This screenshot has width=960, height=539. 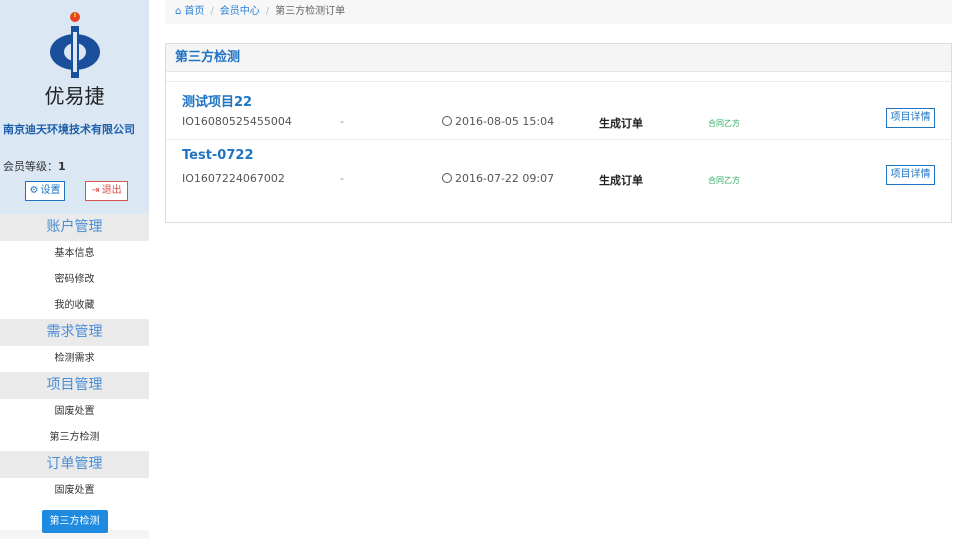 What do you see at coordinates (74, 96) in the screenshot?
I see `brand-name: 优易捷` at bounding box center [74, 96].